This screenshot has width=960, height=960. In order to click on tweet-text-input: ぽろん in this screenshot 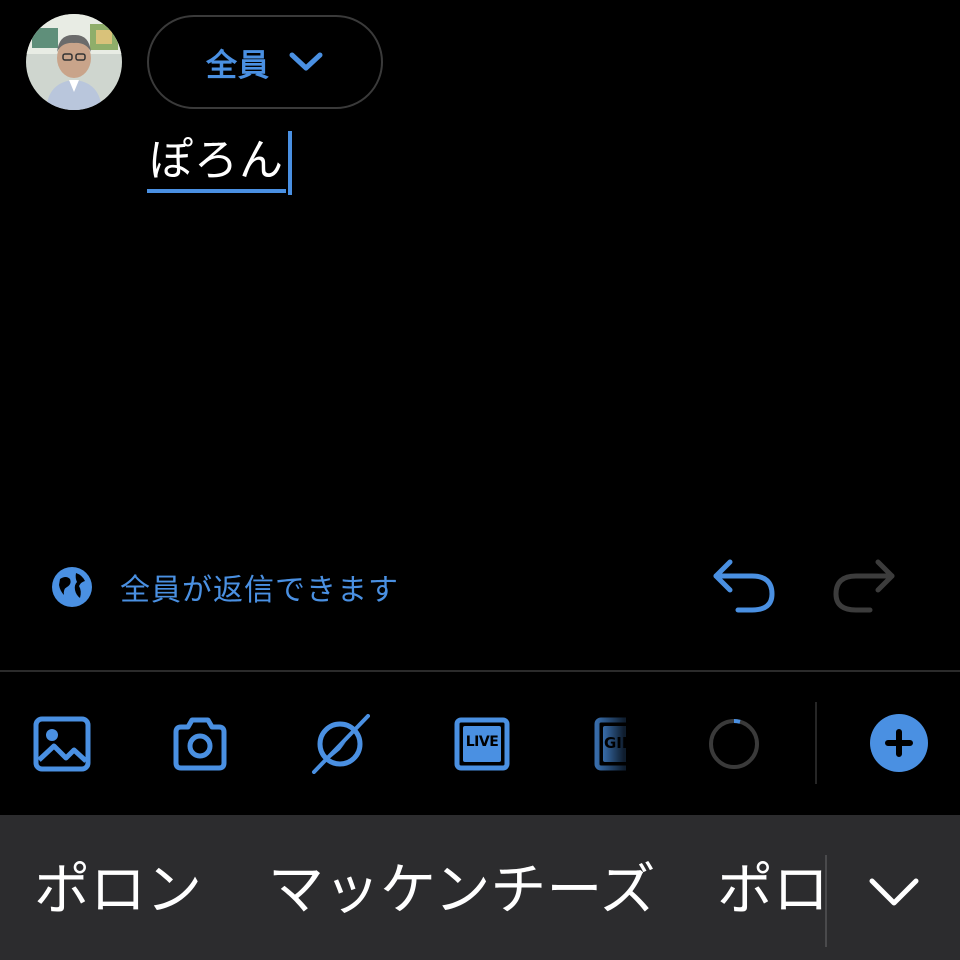, I will do `click(219, 163)`.